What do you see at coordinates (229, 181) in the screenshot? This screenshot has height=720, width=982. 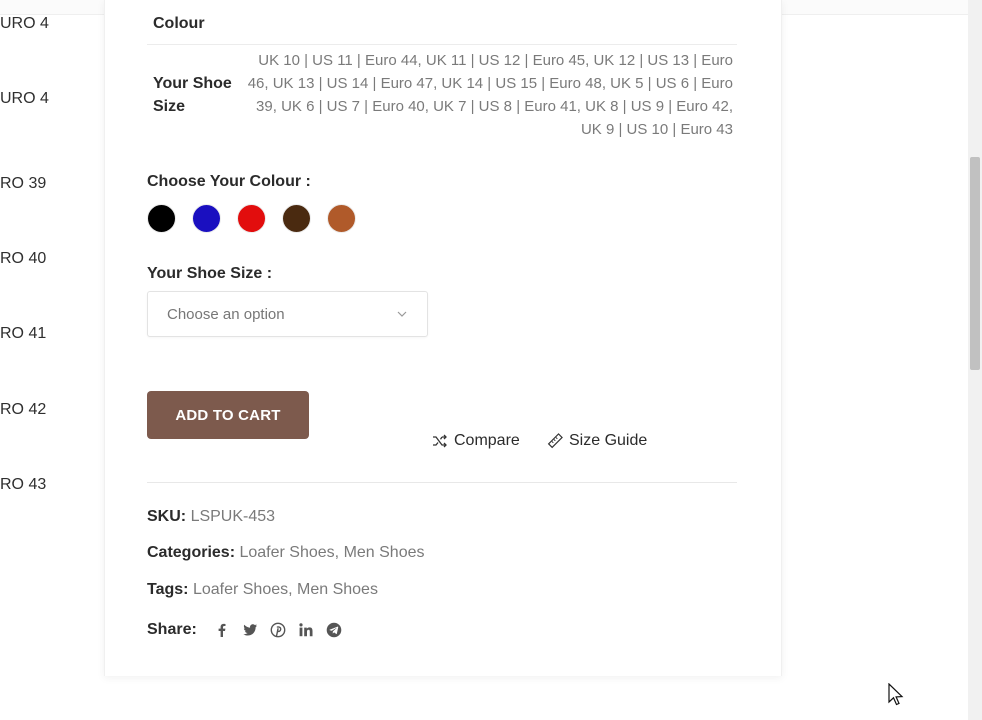 I see `colour-picker-label: Choose Your Colour :` at bounding box center [229, 181].